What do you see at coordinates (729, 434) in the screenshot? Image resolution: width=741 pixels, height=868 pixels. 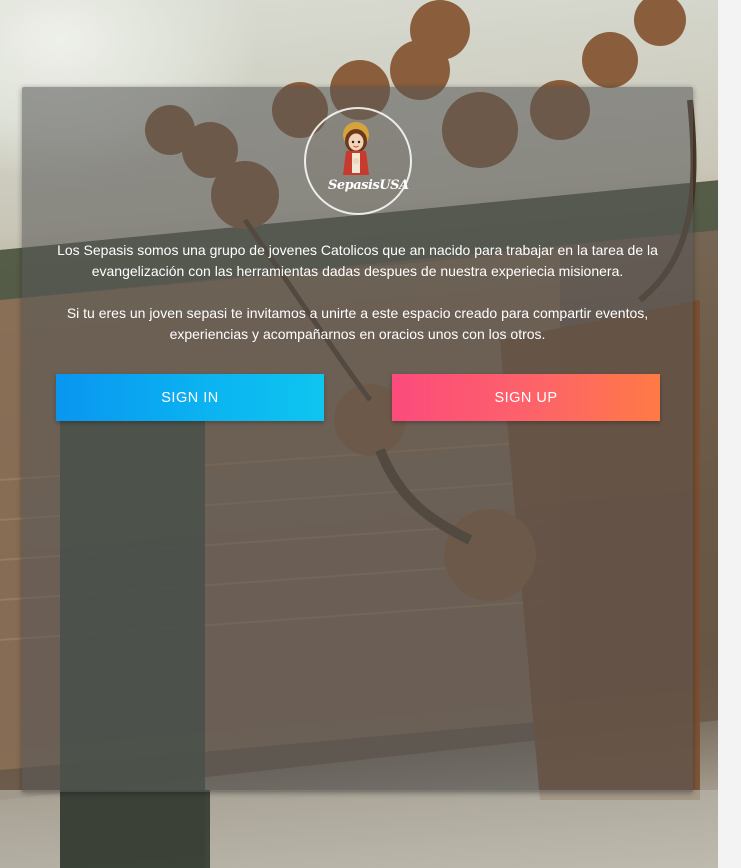 I see `page-edge-strip` at bounding box center [729, 434].